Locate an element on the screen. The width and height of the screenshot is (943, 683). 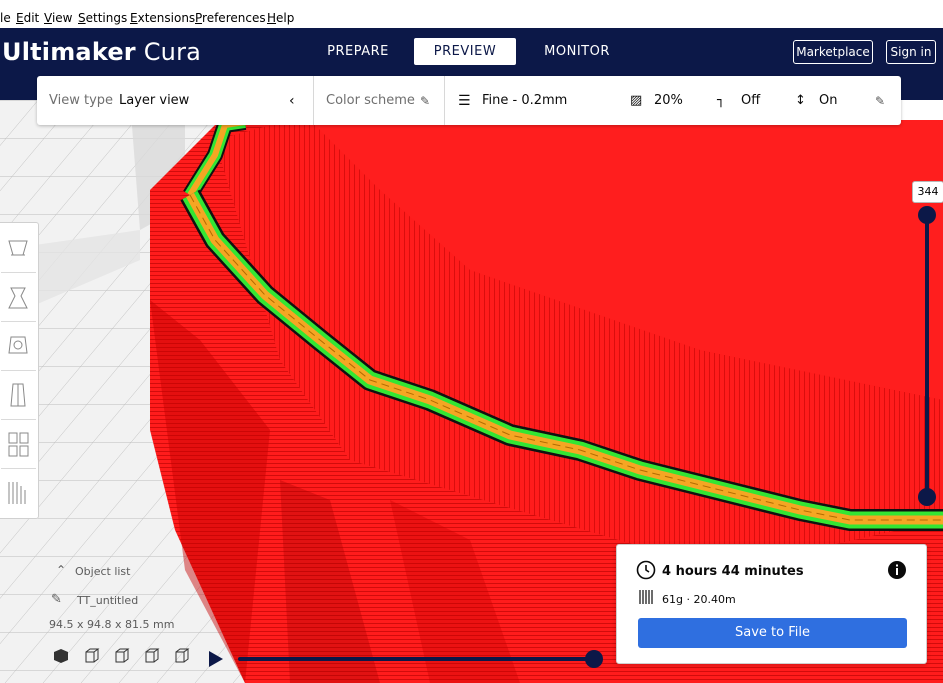
filament-icon is located at coordinates (646, 599).